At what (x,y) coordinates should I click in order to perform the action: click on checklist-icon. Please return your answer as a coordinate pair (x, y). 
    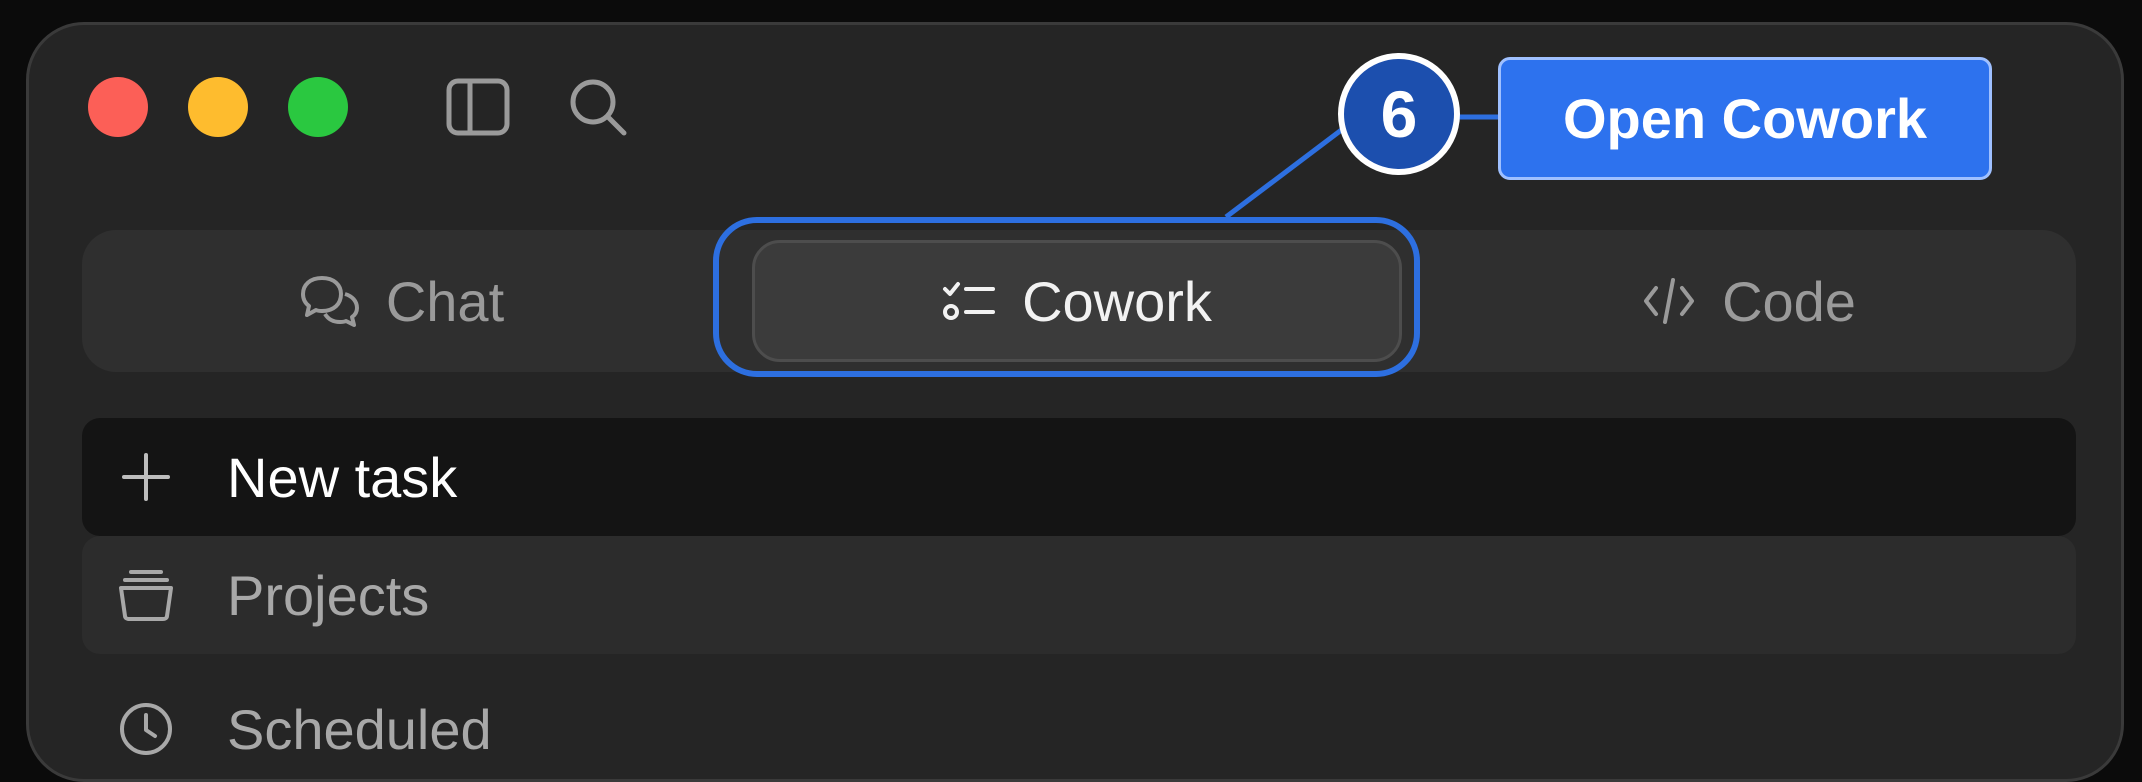
    Looking at the image, I should click on (969, 301).